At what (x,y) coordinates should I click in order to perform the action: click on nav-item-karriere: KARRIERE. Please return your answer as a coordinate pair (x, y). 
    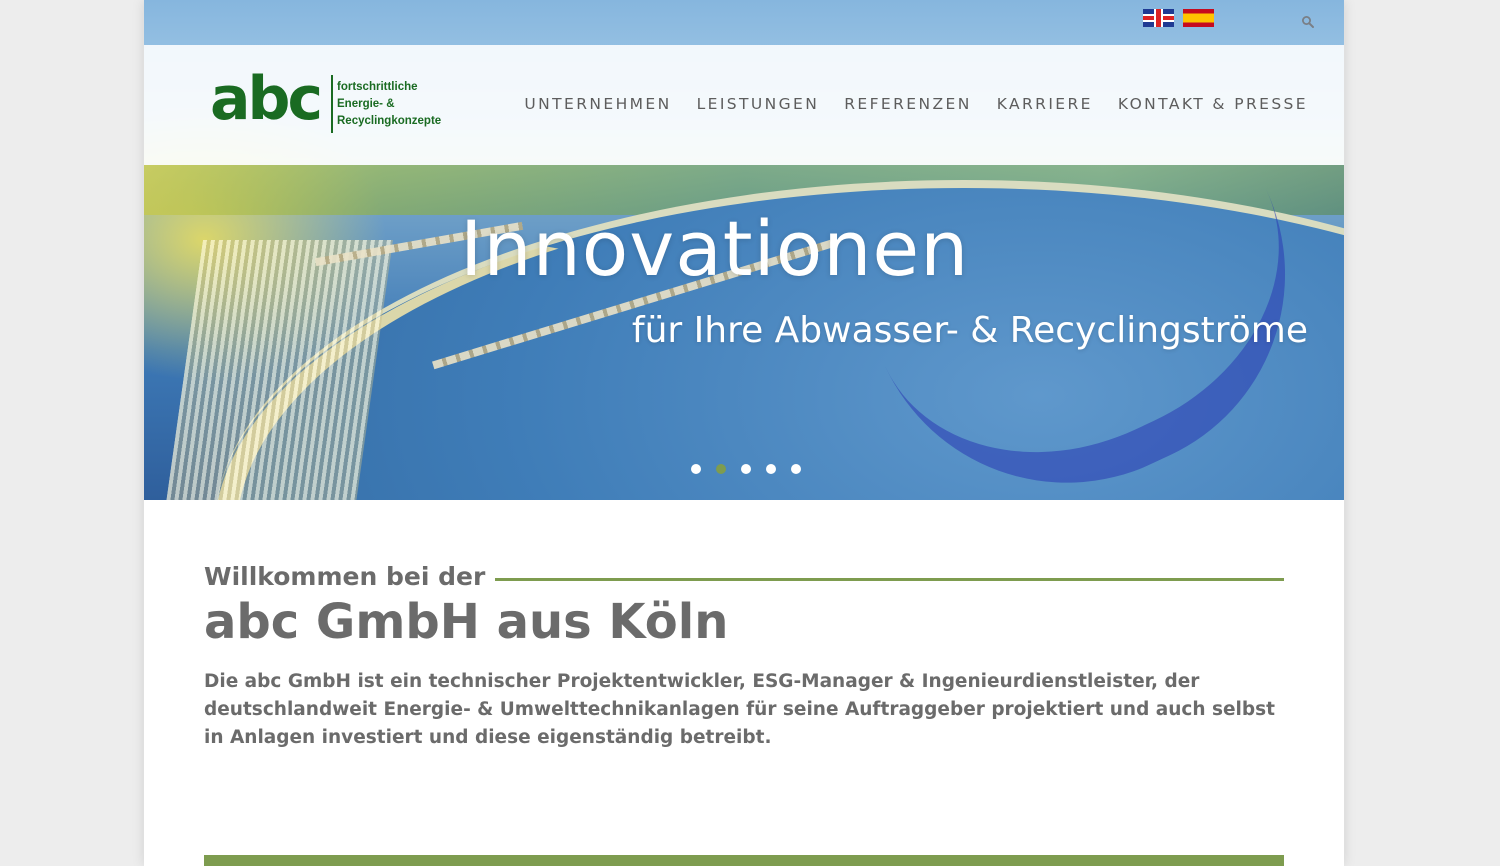
    Looking at the image, I should click on (1045, 104).